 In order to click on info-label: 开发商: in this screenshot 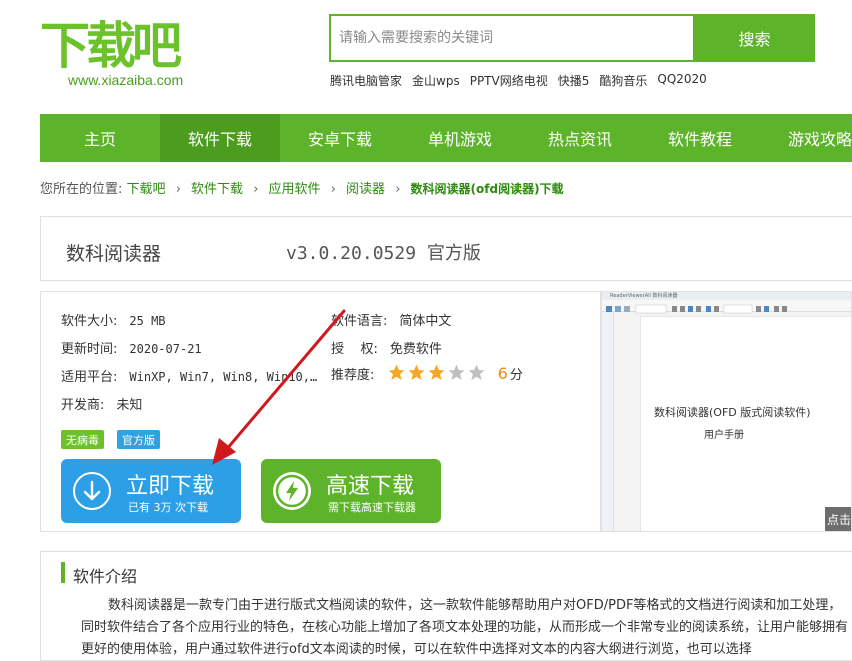, I will do `click(83, 405)`.